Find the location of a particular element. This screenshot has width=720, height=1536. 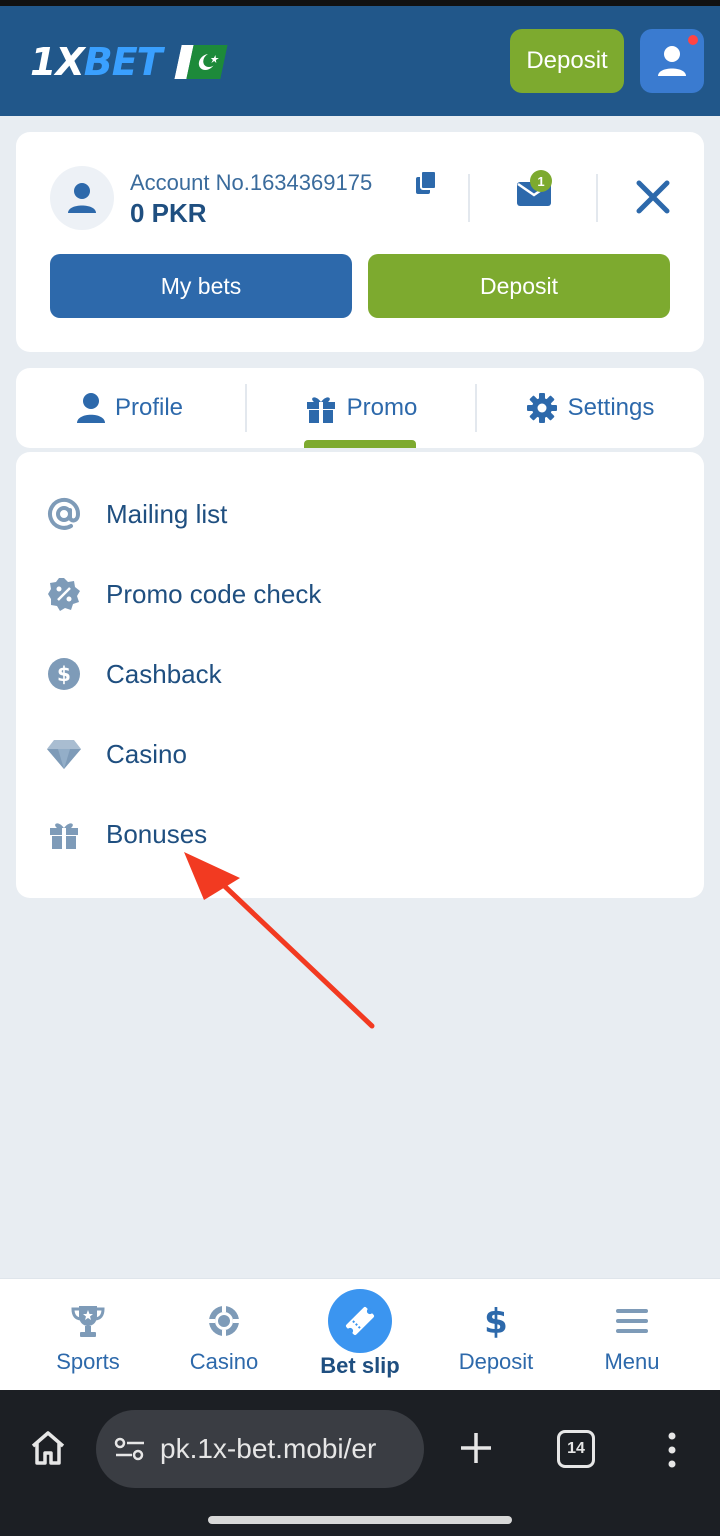

my-bets-button: My bets is located at coordinates (201, 286).